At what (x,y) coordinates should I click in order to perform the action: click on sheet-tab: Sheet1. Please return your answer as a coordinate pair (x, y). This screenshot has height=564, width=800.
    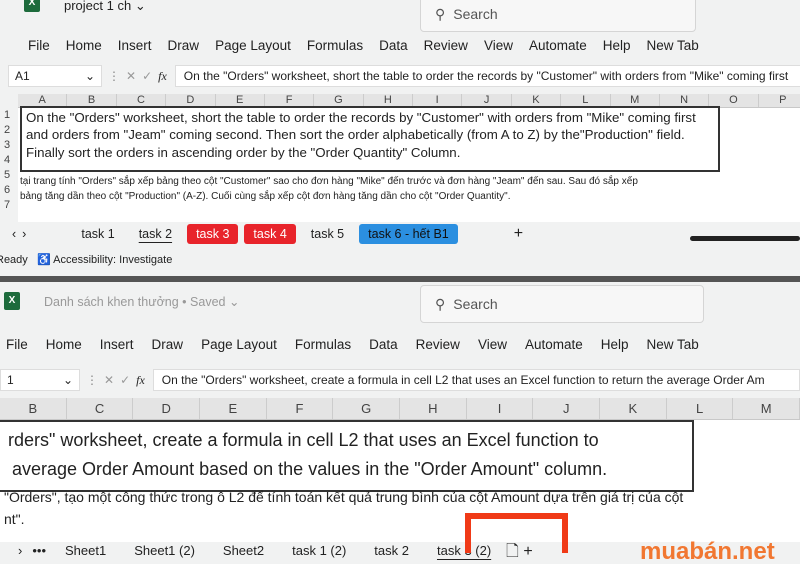
    Looking at the image, I should click on (85, 550).